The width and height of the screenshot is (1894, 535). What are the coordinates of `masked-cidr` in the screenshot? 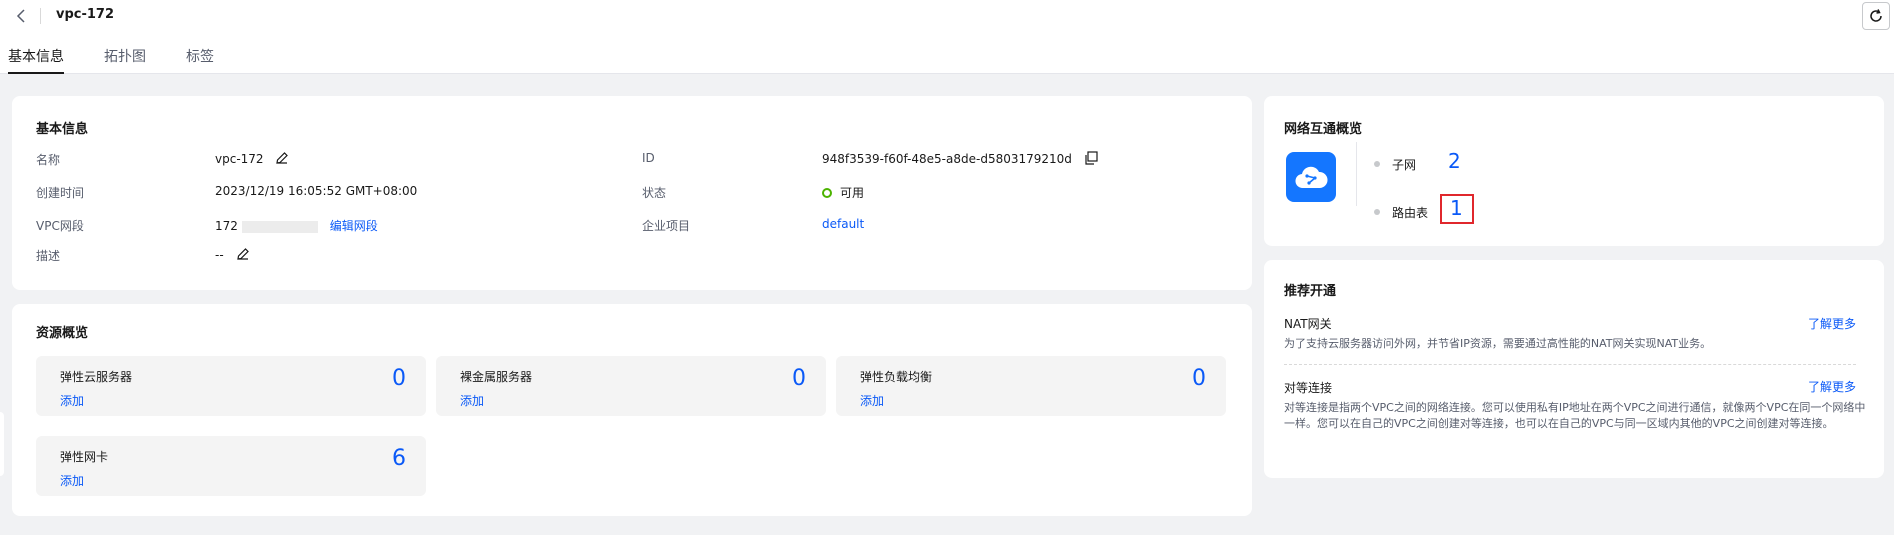 It's located at (279, 226).